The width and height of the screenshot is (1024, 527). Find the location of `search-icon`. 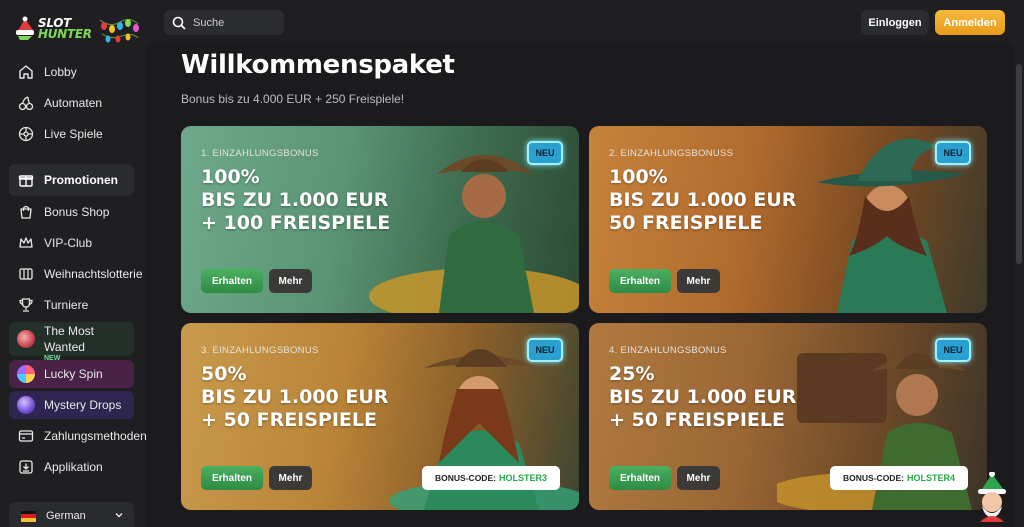

search-icon is located at coordinates (179, 23).